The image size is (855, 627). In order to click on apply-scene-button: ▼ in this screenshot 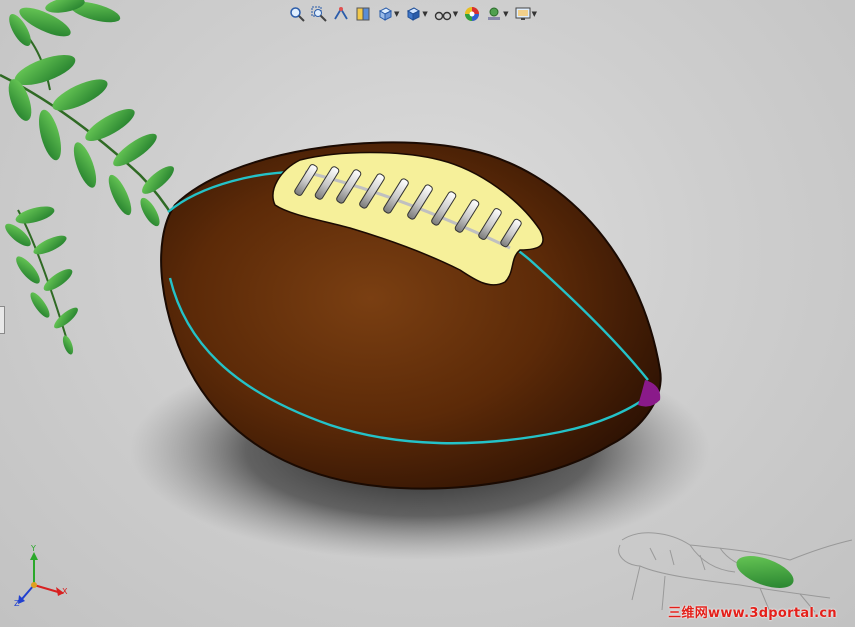, I will do `click(497, 14)`.